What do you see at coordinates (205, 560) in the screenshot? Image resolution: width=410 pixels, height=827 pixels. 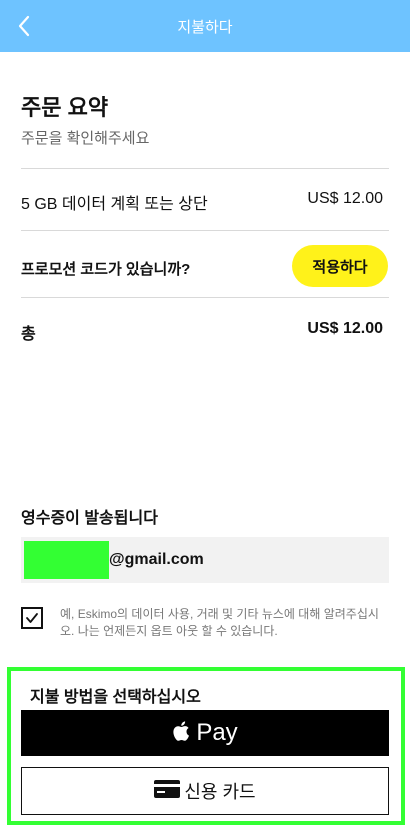 I see `email-field: @gmail.com` at bounding box center [205, 560].